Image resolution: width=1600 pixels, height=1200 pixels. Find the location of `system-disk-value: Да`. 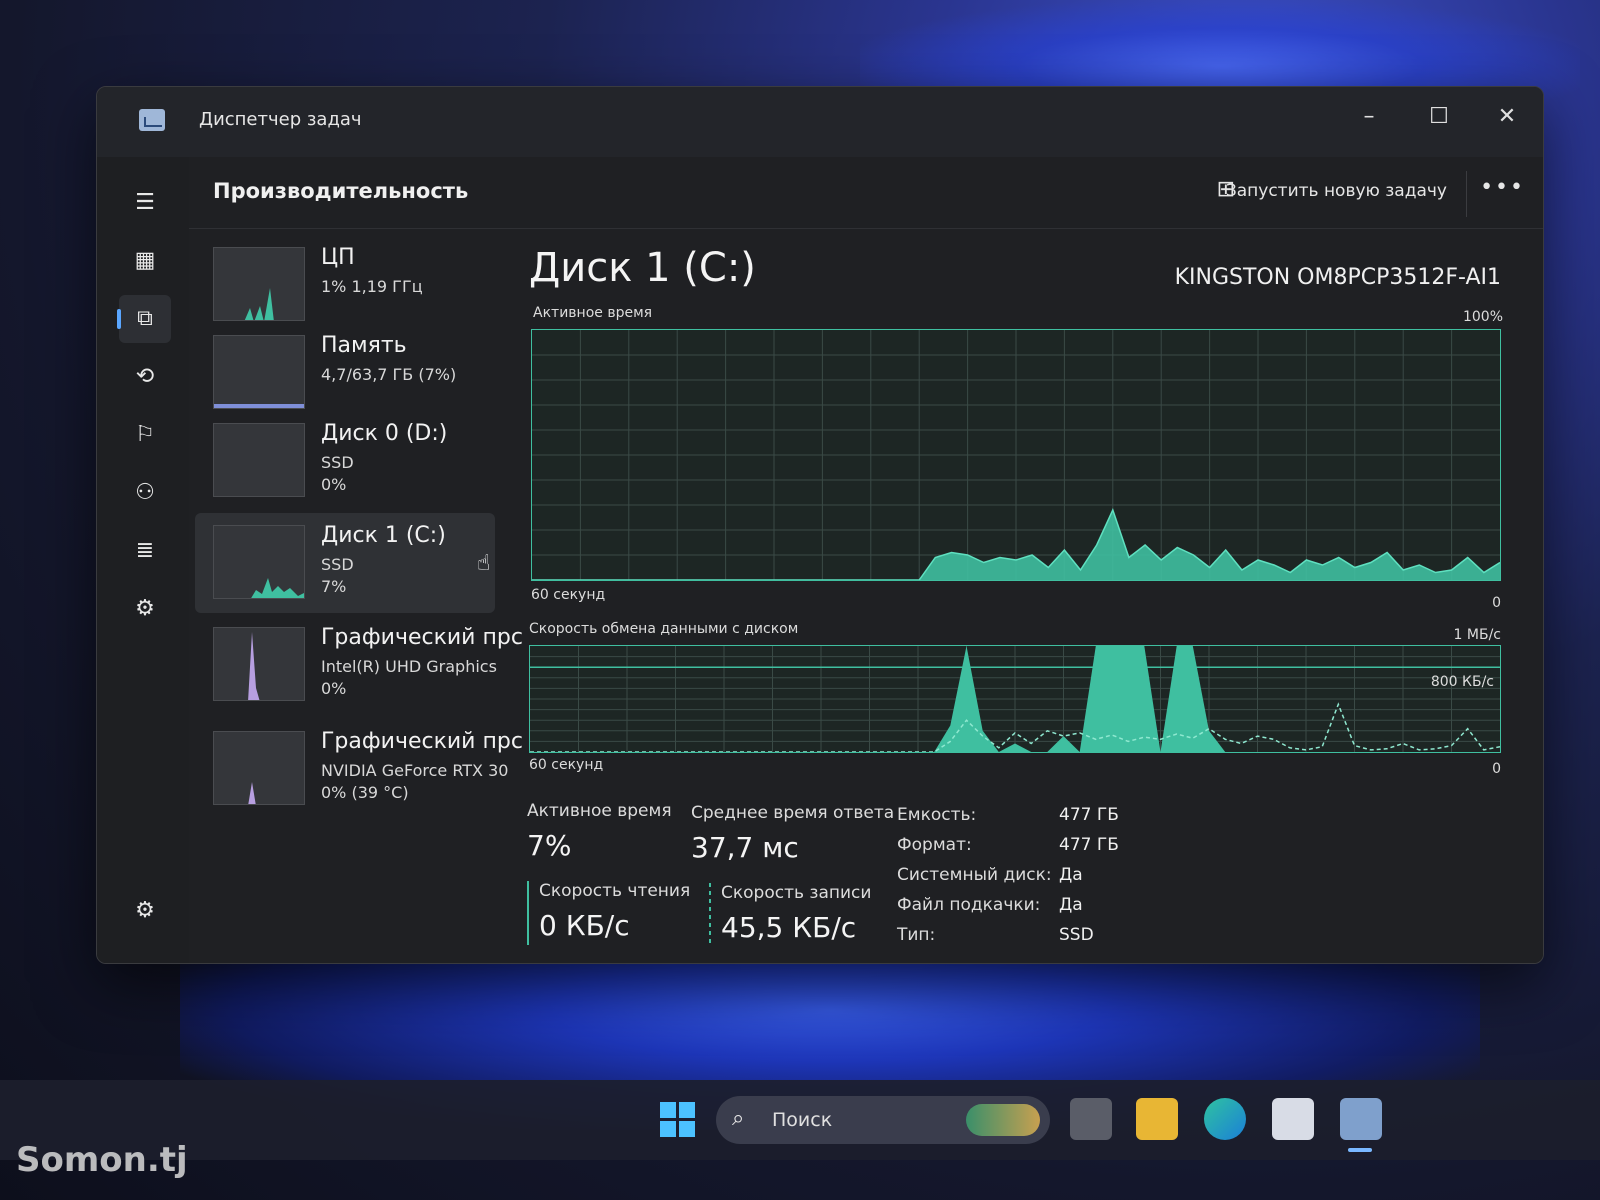

system-disk-value: Да is located at coordinates (1071, 875).